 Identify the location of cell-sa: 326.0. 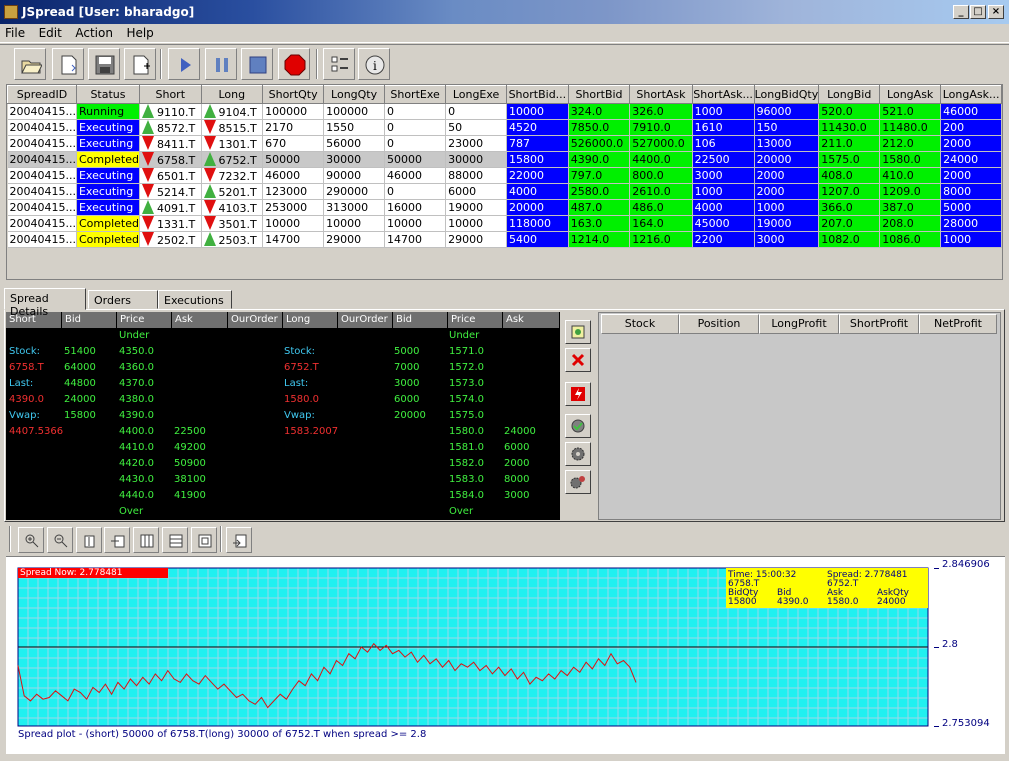
(661, 111).